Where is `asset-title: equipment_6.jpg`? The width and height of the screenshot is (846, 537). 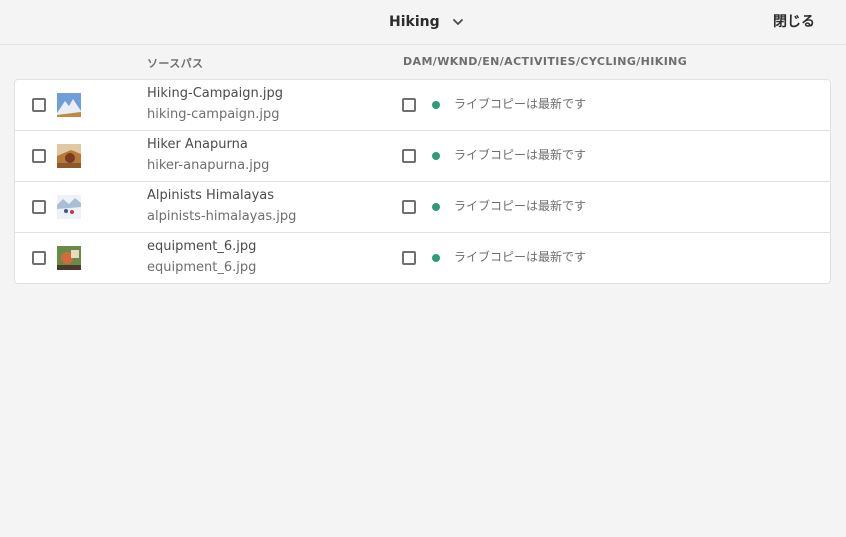 asset-title: equipment_6.jpg is located at coordinates (202, 246).